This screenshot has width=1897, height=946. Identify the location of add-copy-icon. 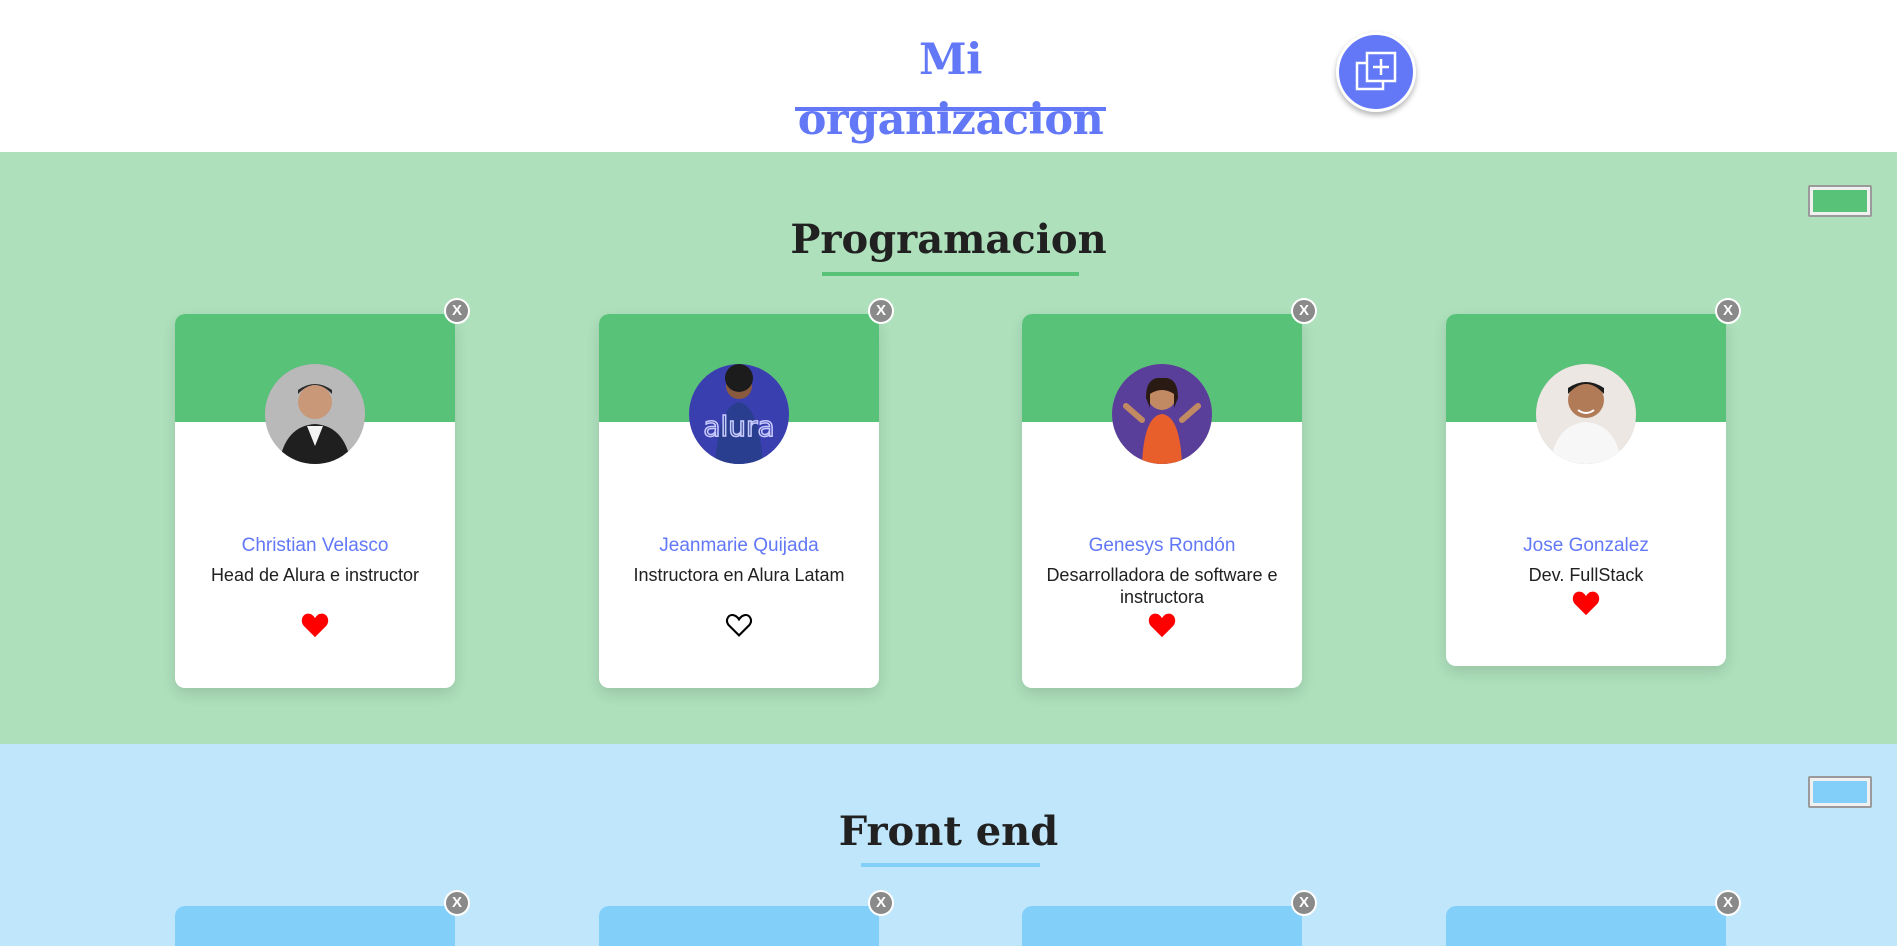
(1376, 71).